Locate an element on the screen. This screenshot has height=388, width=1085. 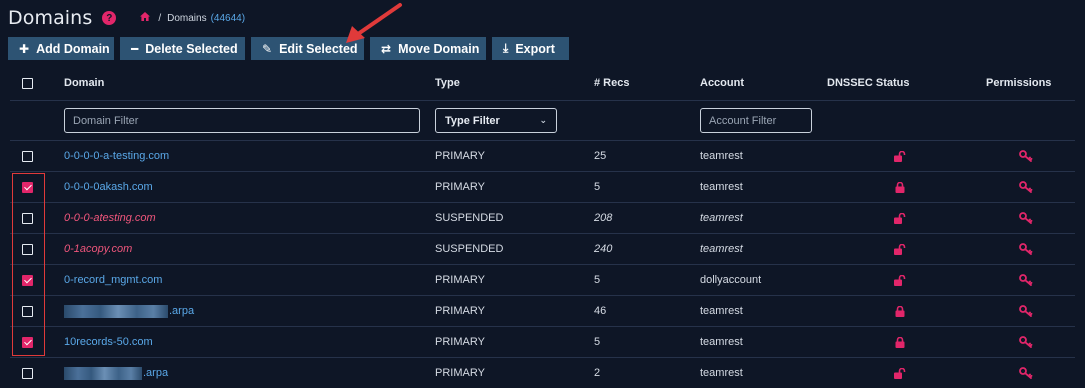
table-row: .arpa PRIMARY 46 teamrest is located at coordinates (542, 311).